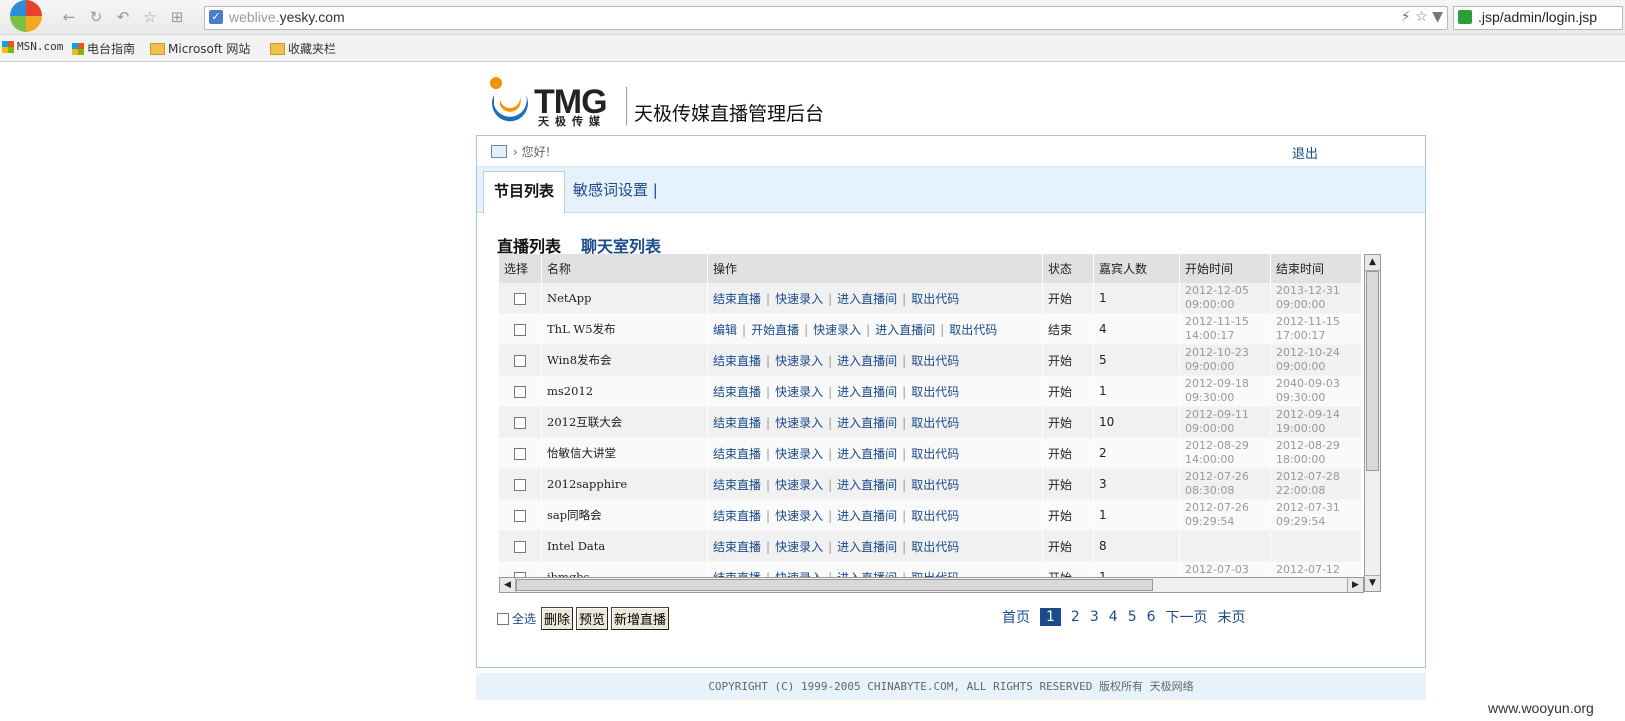 The height and width of the screenshot is (721, 1625). Describe the element at coordinates (1305, 152) in the screenshot. I see `logout-link: 退出` at that location.